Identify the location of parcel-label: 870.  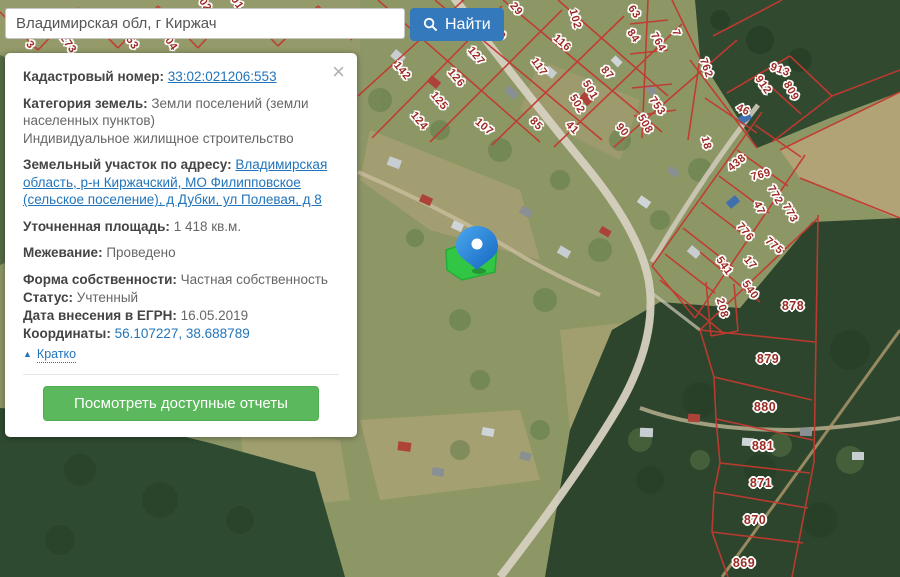
(755, 520).